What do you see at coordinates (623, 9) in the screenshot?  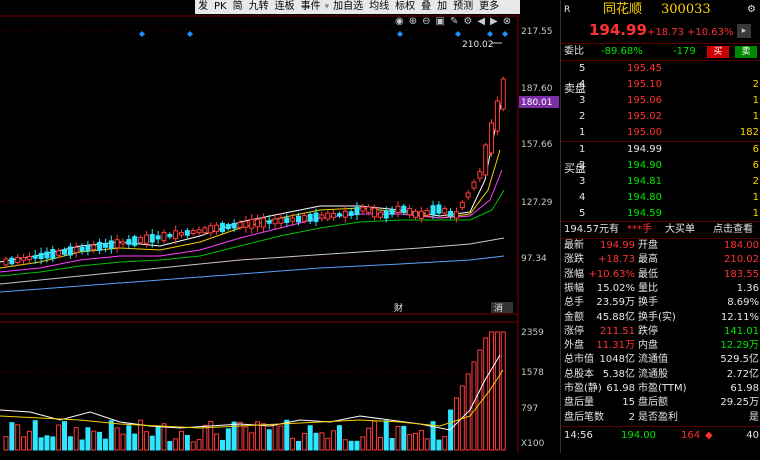 I see `stock-name: 同花顺` at bounding box center [623, 9].